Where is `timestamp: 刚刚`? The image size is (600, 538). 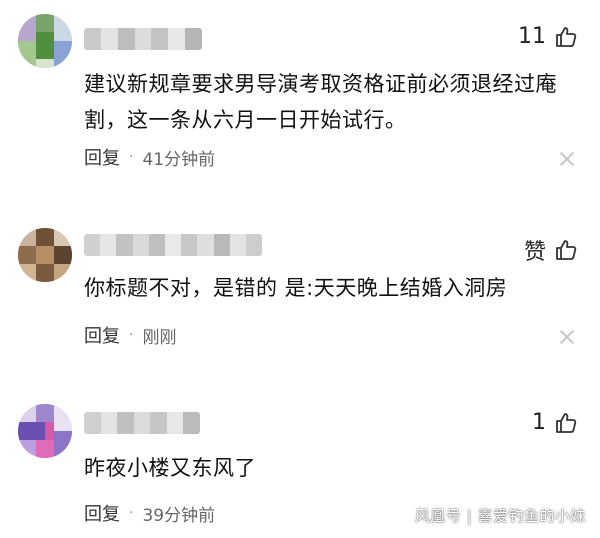
timestamp: 刚刚 is located at coordinates (159, 337).